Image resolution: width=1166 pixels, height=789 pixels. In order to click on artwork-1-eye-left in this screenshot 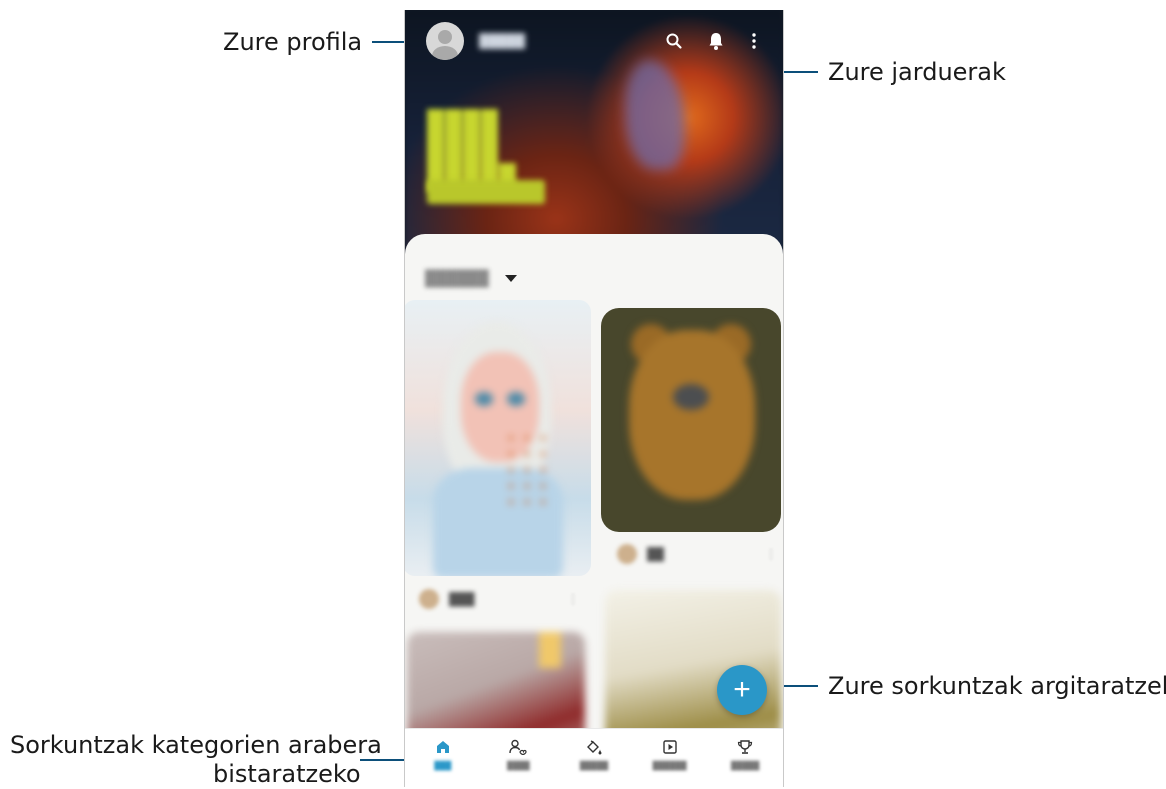, I will do `click(484, 399)`.